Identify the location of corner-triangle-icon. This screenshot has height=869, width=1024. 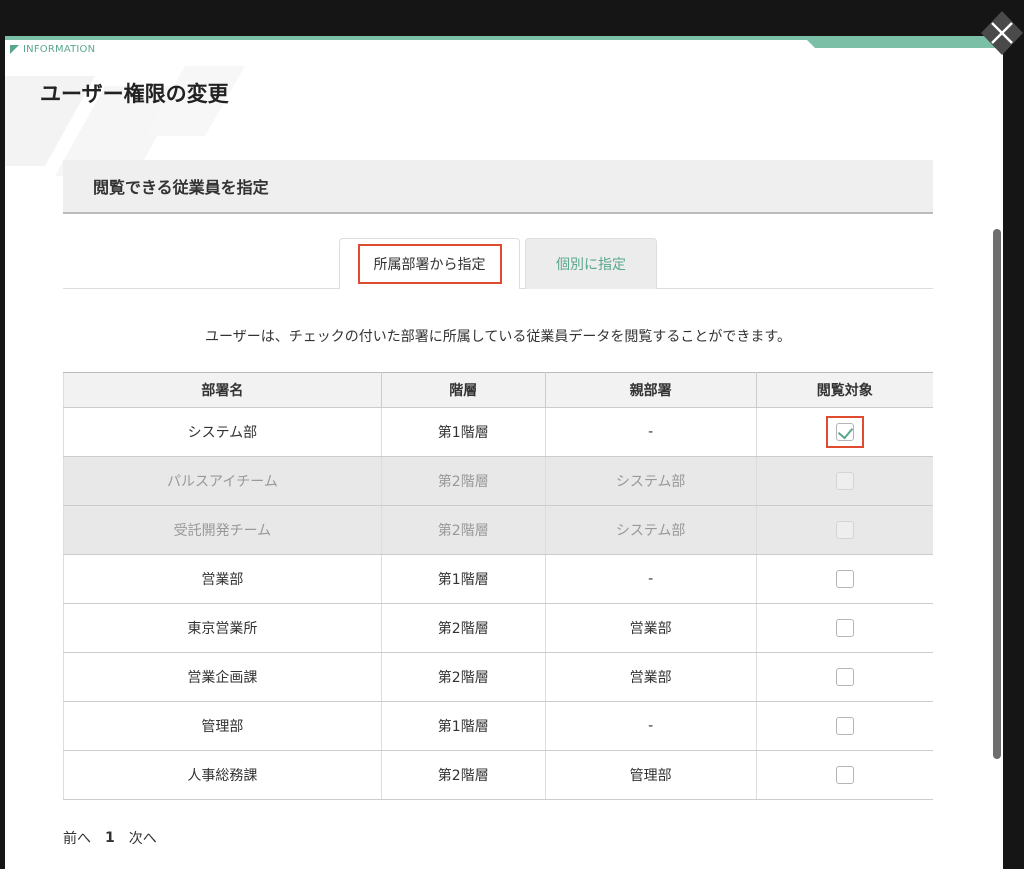
(14, 49).